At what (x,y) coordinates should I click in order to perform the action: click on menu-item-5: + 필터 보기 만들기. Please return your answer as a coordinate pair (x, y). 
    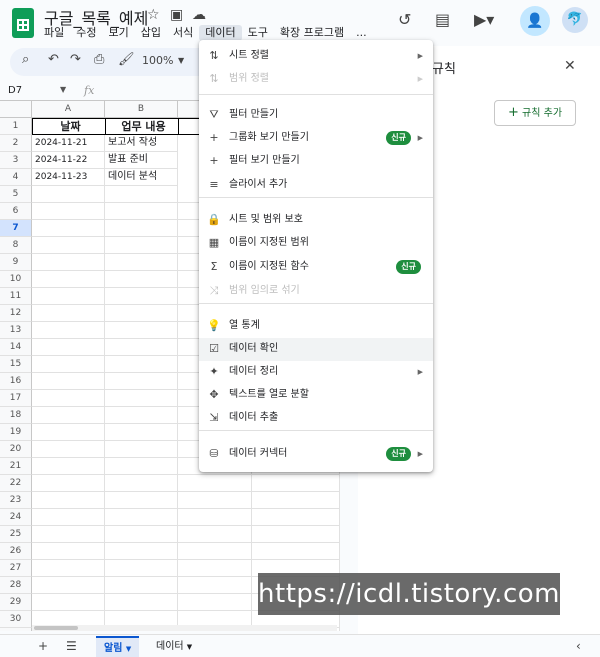
    Looking at the image, I should click on (316, 161).